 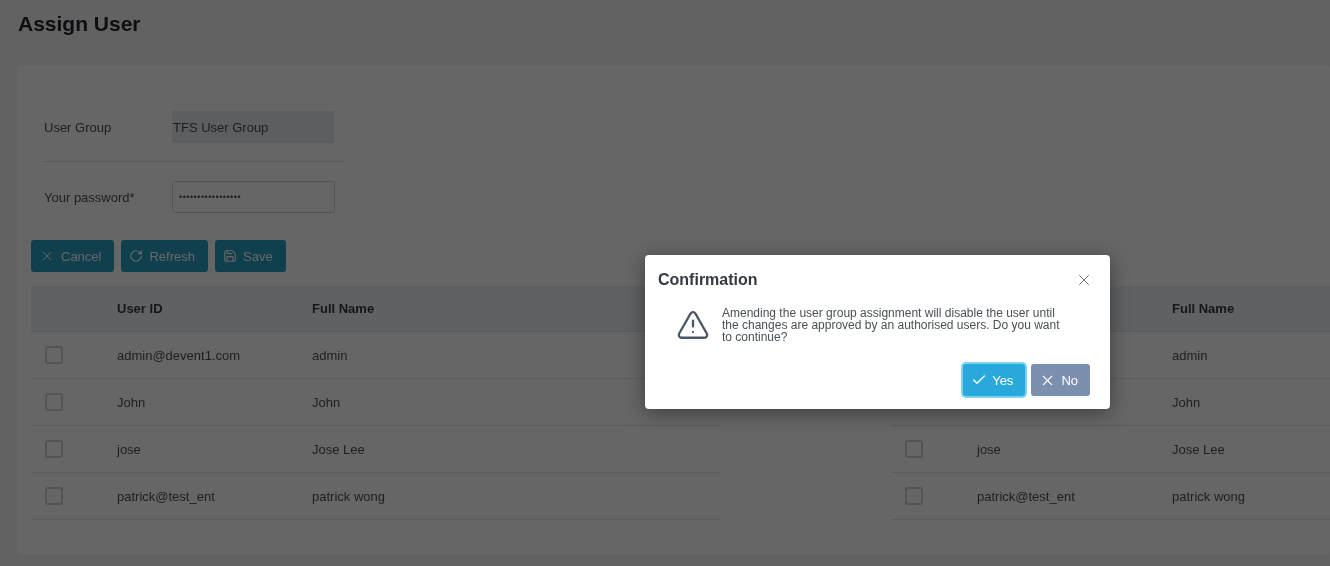 What do you see at coordinates (1060, 380) in the screenshot?
I see `no-button: No` at bounding box center [1060, 380].